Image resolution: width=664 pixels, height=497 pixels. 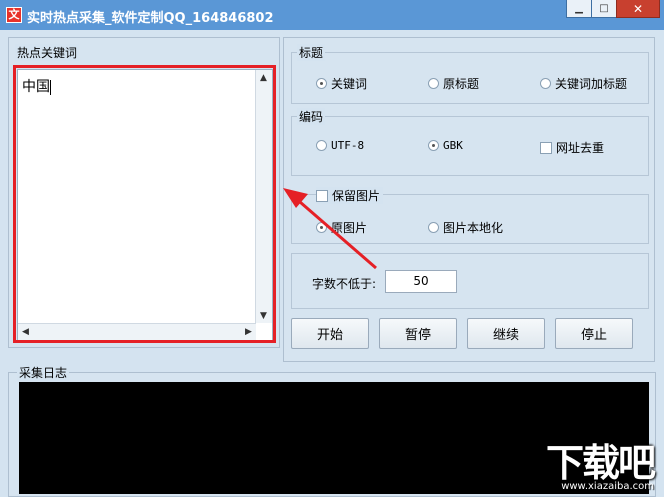 I want to click on radio-keyword-plus-title-indicator, so click(x=545, y=83).